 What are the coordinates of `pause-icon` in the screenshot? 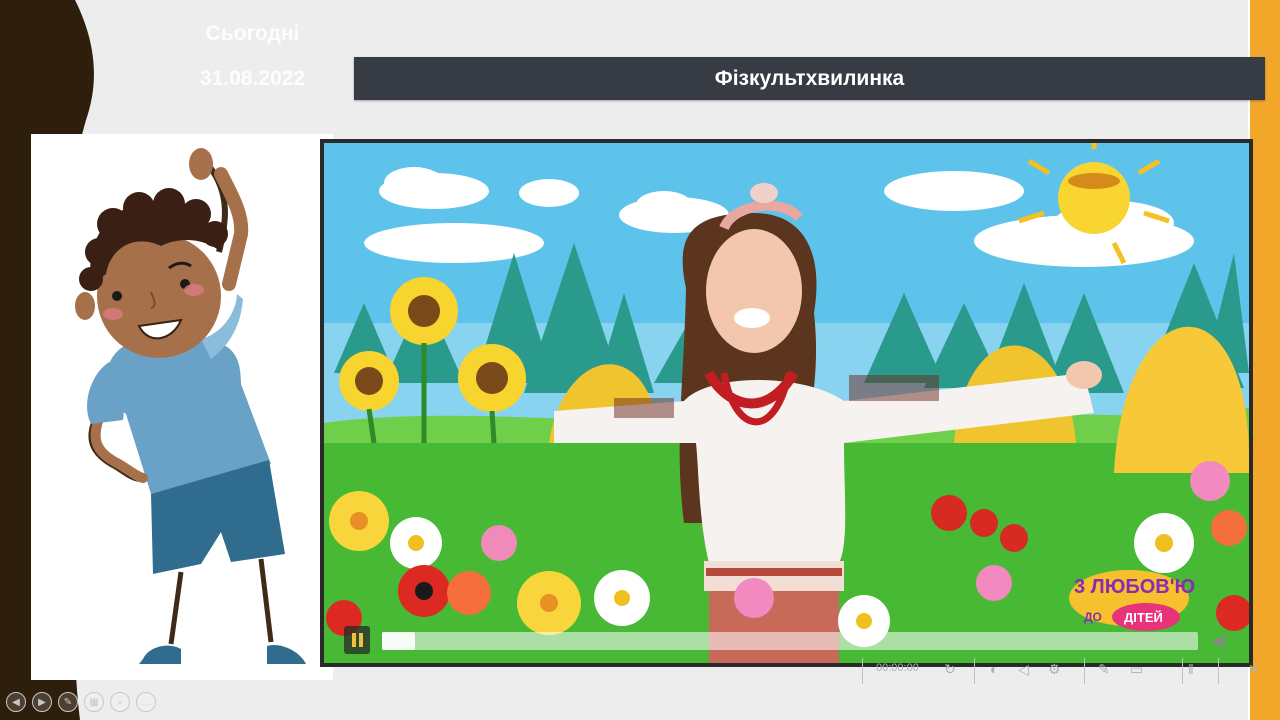 It's located at (353, 640).